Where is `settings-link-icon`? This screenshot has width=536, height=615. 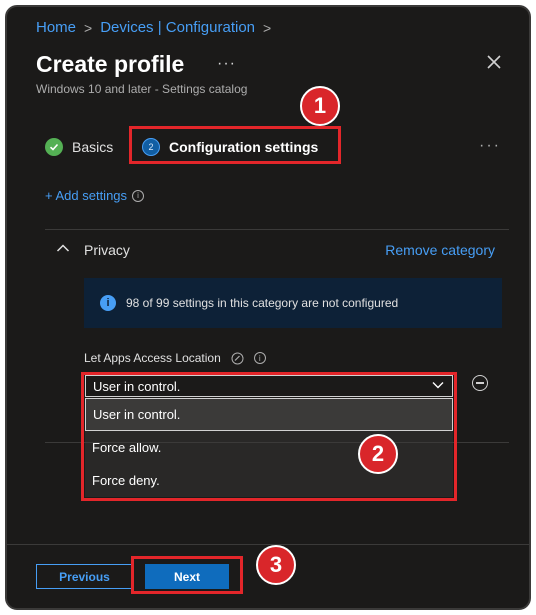
settings-link-icon is located at coordinates (237, 358).